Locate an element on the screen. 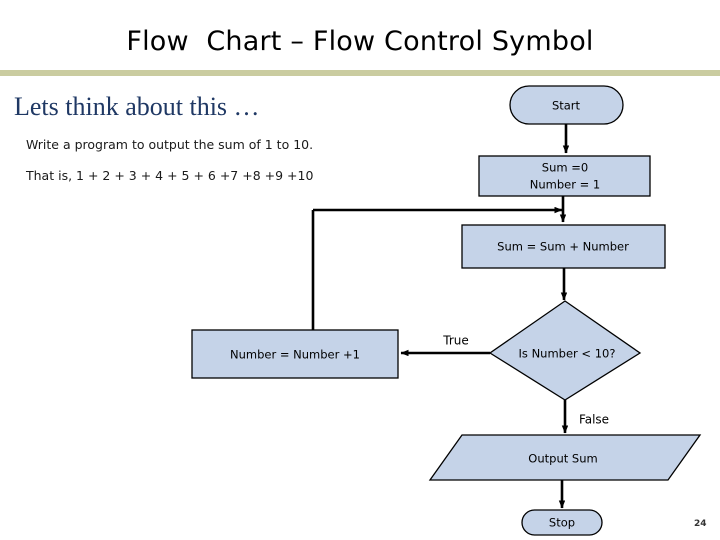 Image resolution: width=720 pixels, height=540 pixels. decision-label: Is Number < 10? is located at coordinates (567, 354).